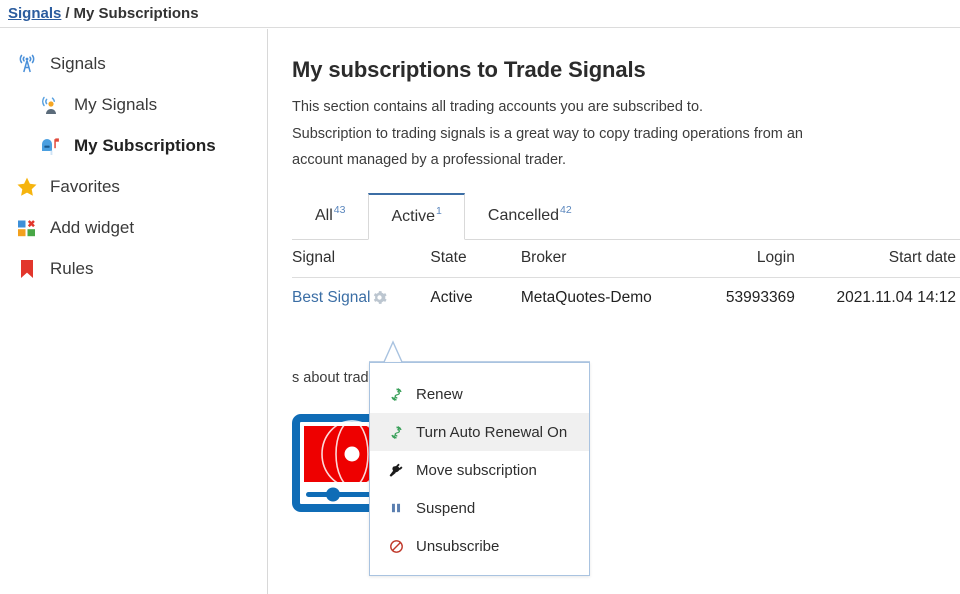 The width and height of the screenshot is (960, 594). I want to click on tab-count: 43, so click(339, 210).